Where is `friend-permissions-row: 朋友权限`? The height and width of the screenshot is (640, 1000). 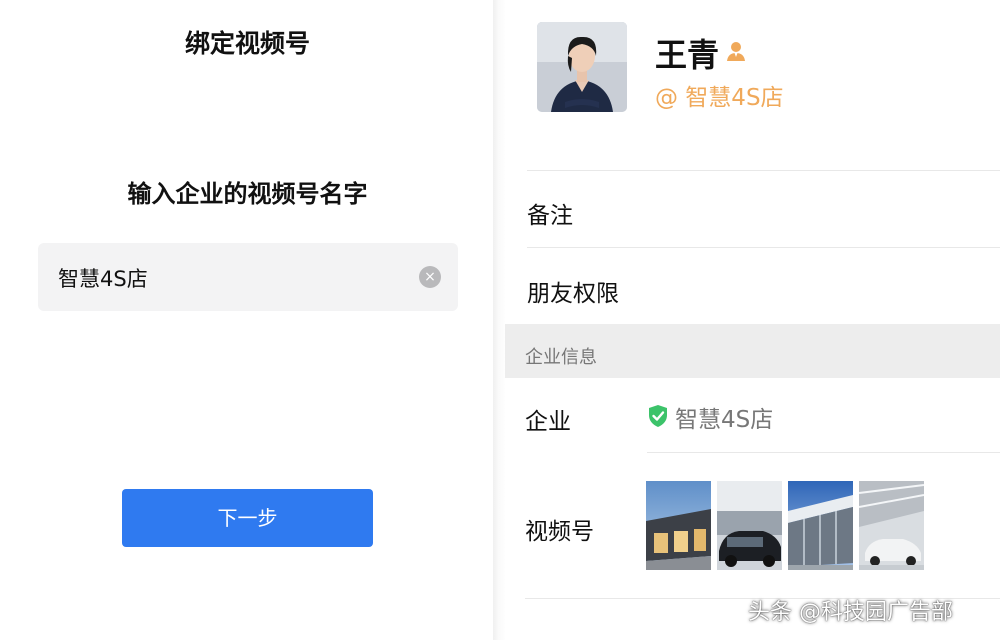
friend-permissions-row: 朋友权限 is located at coordinates (573, 291).